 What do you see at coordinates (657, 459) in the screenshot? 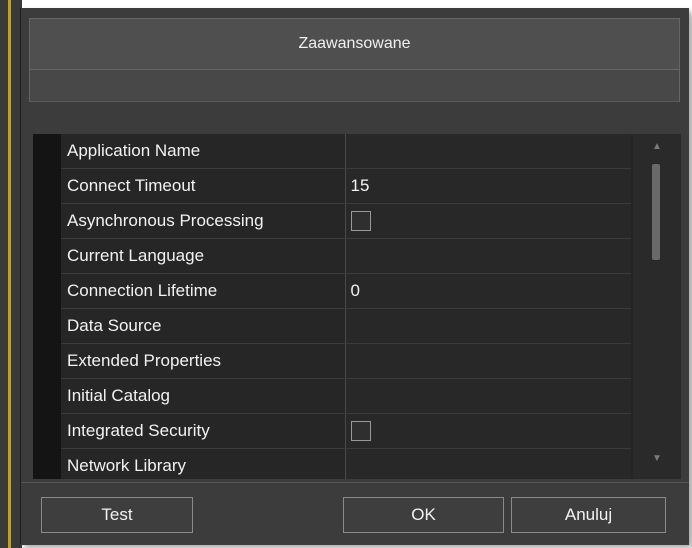
I see `triangle-down-icon: ▼` at bounding box center [657, 459].